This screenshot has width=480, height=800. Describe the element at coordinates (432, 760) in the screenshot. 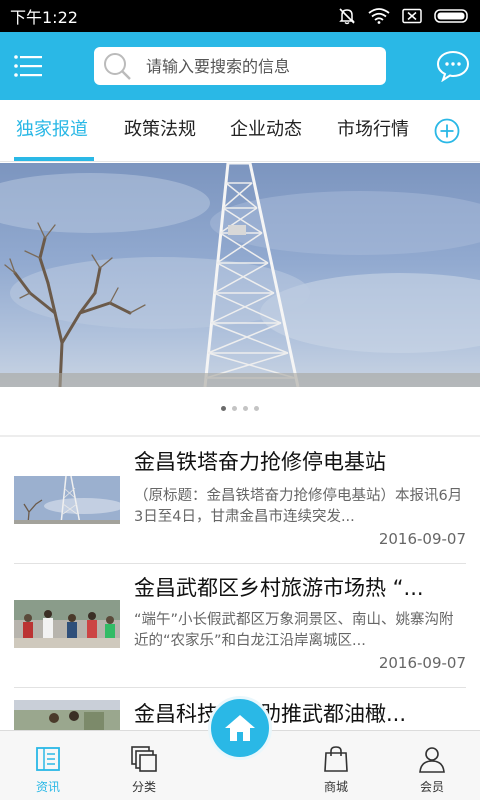

I see `member-icon` at that location.